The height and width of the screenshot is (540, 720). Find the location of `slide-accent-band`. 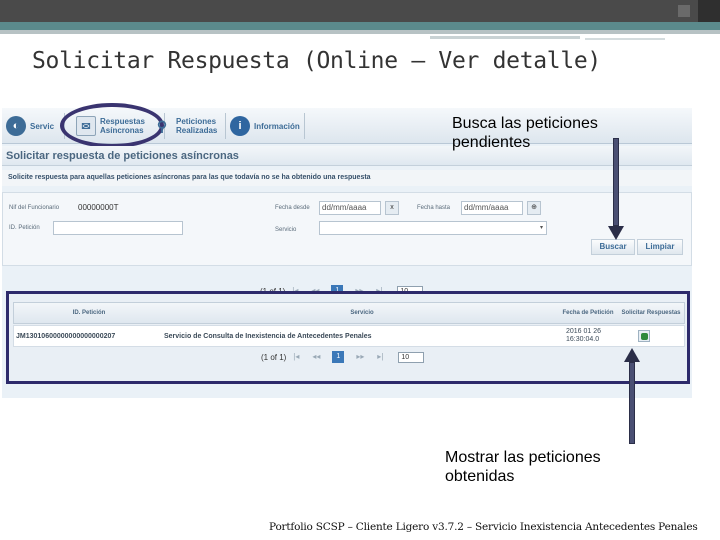

slide-accent-band is located at coordinates (360, 26).